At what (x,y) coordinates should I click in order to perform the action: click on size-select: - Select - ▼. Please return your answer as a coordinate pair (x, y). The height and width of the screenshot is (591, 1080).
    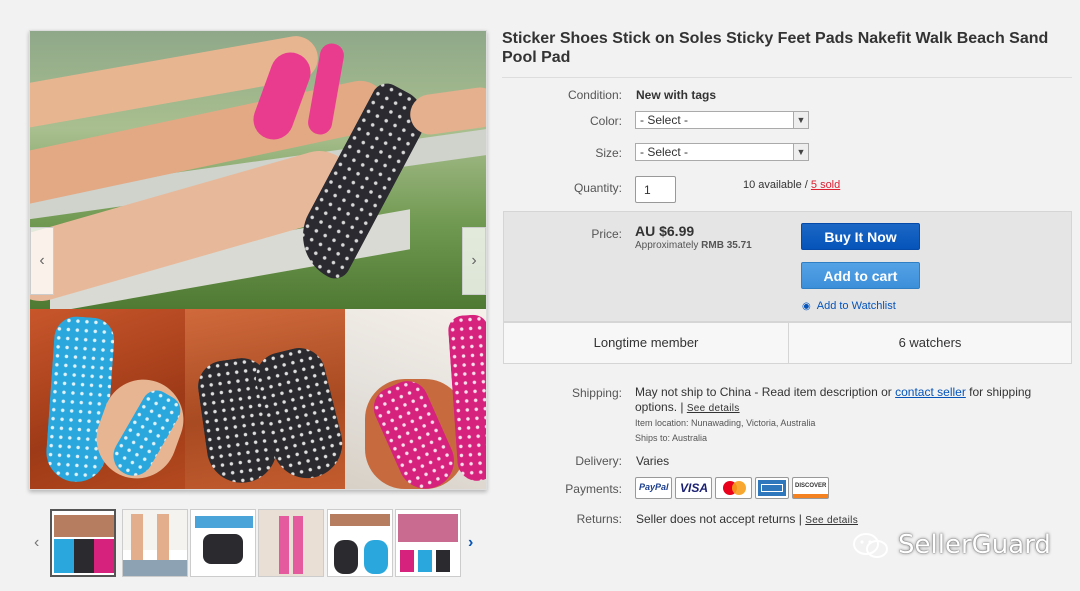
    Looking at the image, I should click on (722, 152).